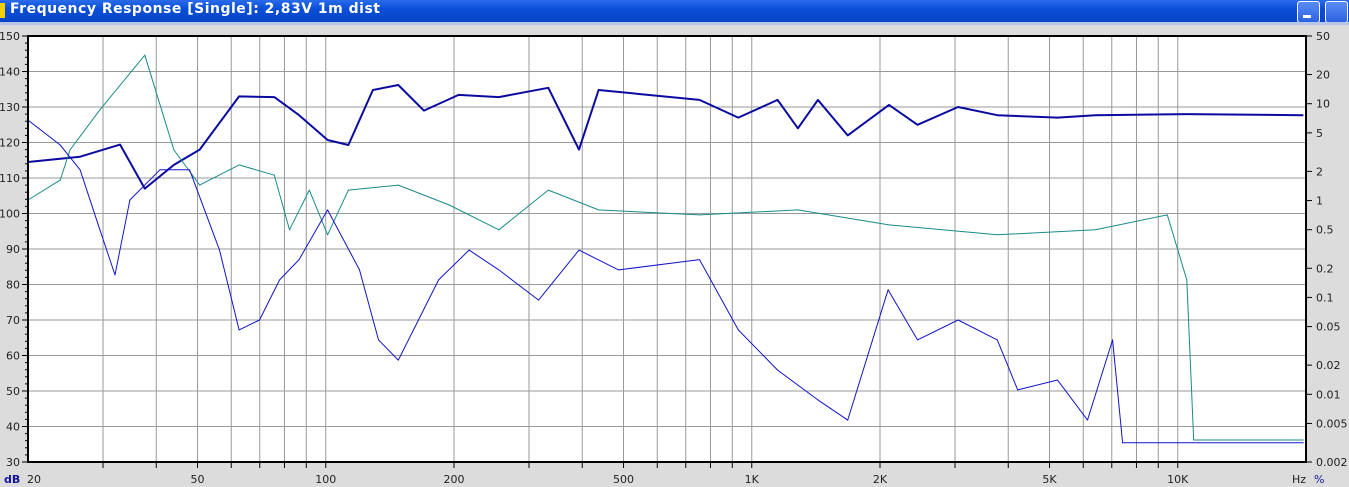 This screenshot has height=487, width=1349. What do you see at coordinates (198, 479) in the screenshot?
I see `x-tick-label: 50` at bounding box center [198, 479].